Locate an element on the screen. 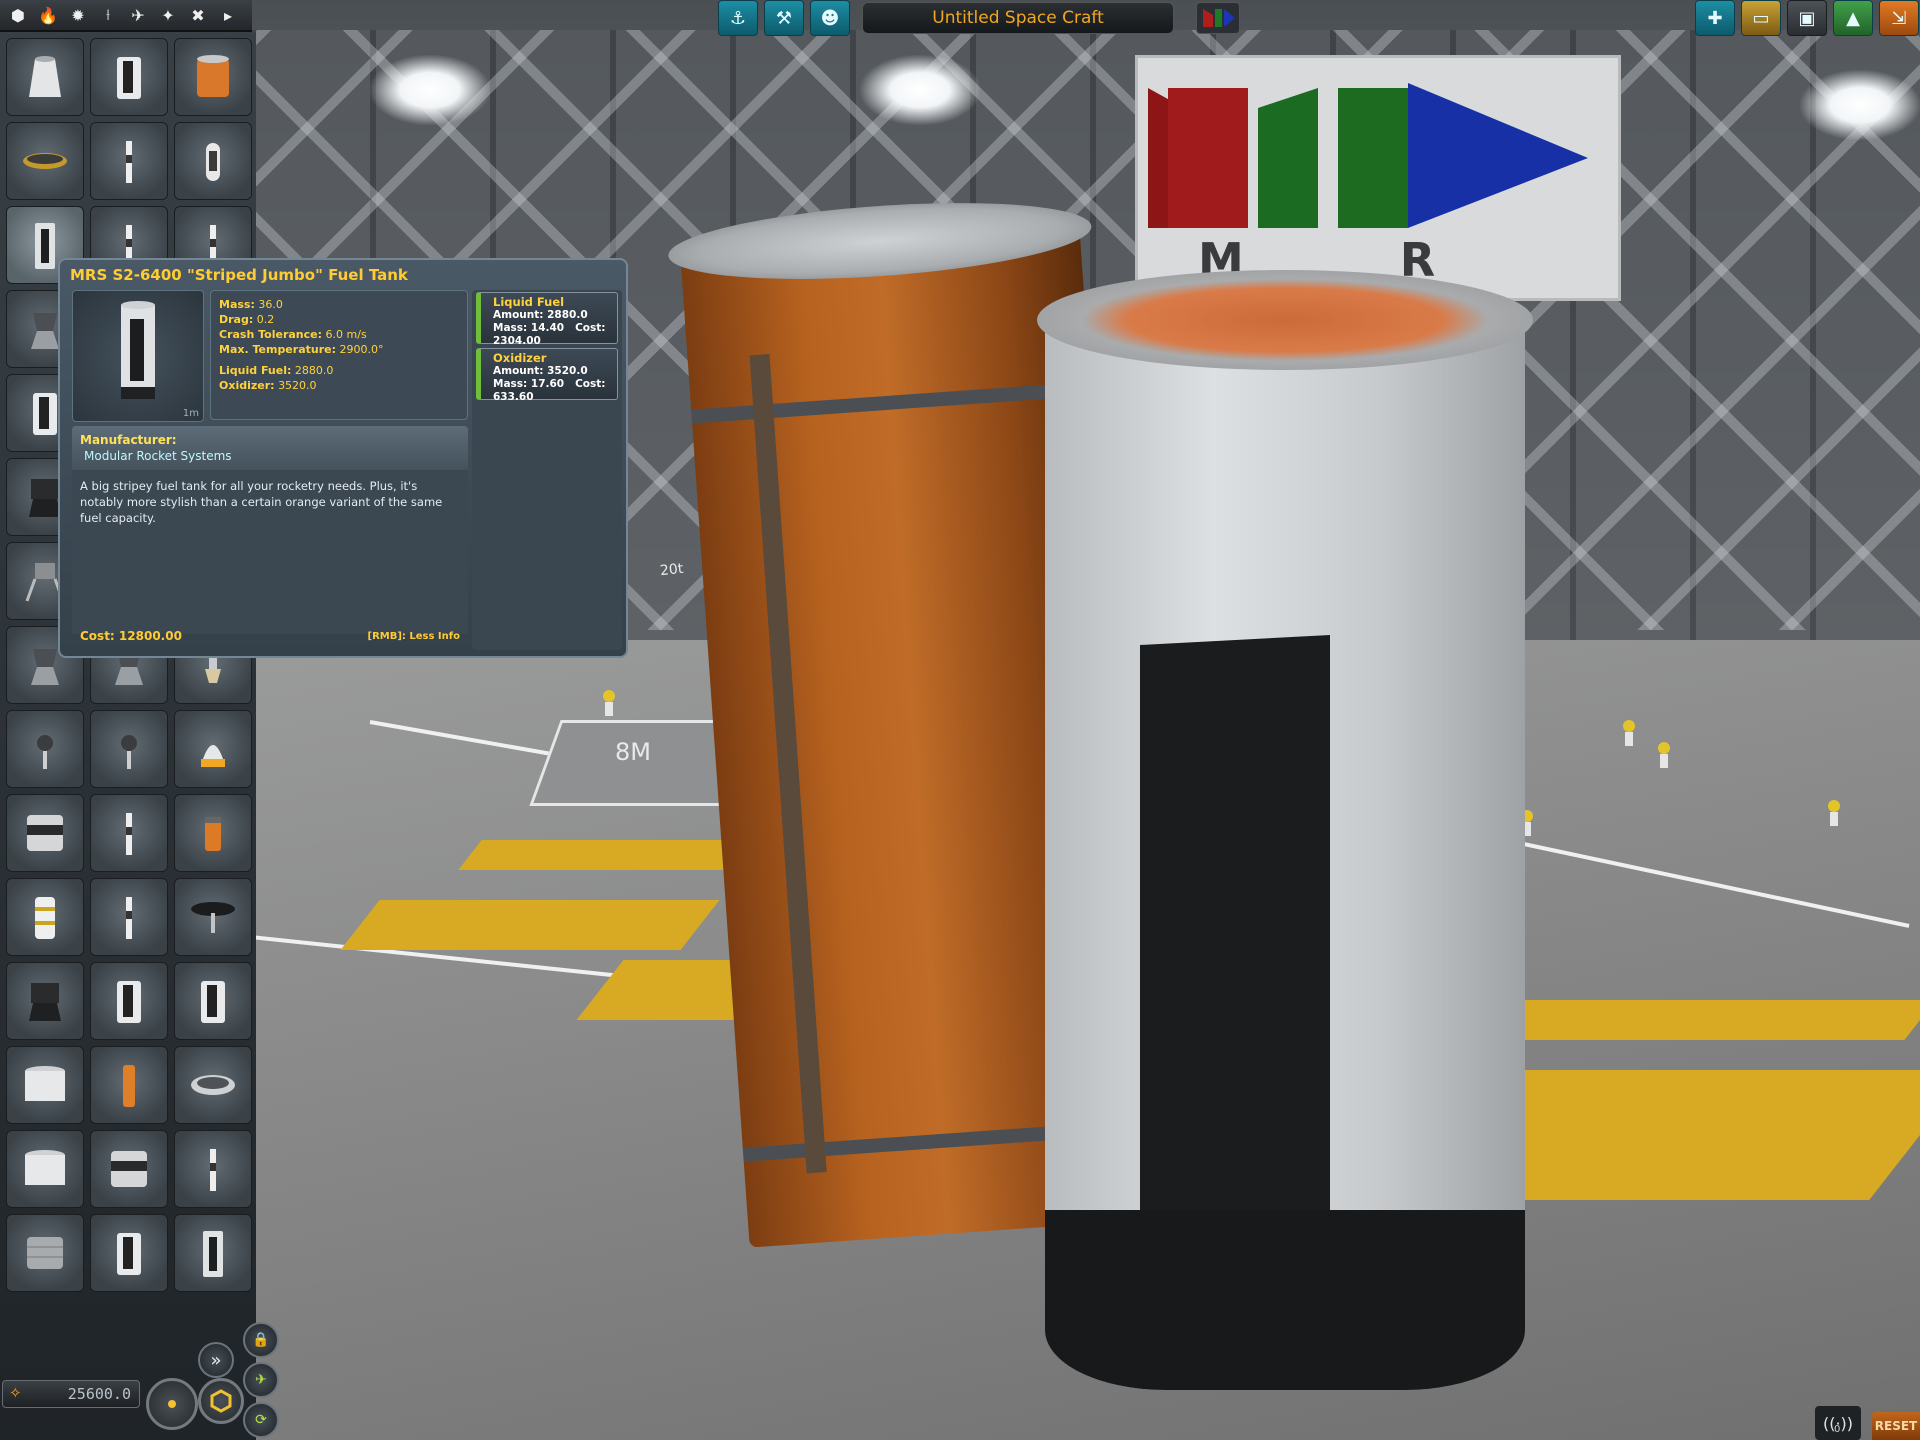 Image resolution: width=1920 pixels, height=1440 pixels. sign-marking: 20t is located at coordinates (672, 570).